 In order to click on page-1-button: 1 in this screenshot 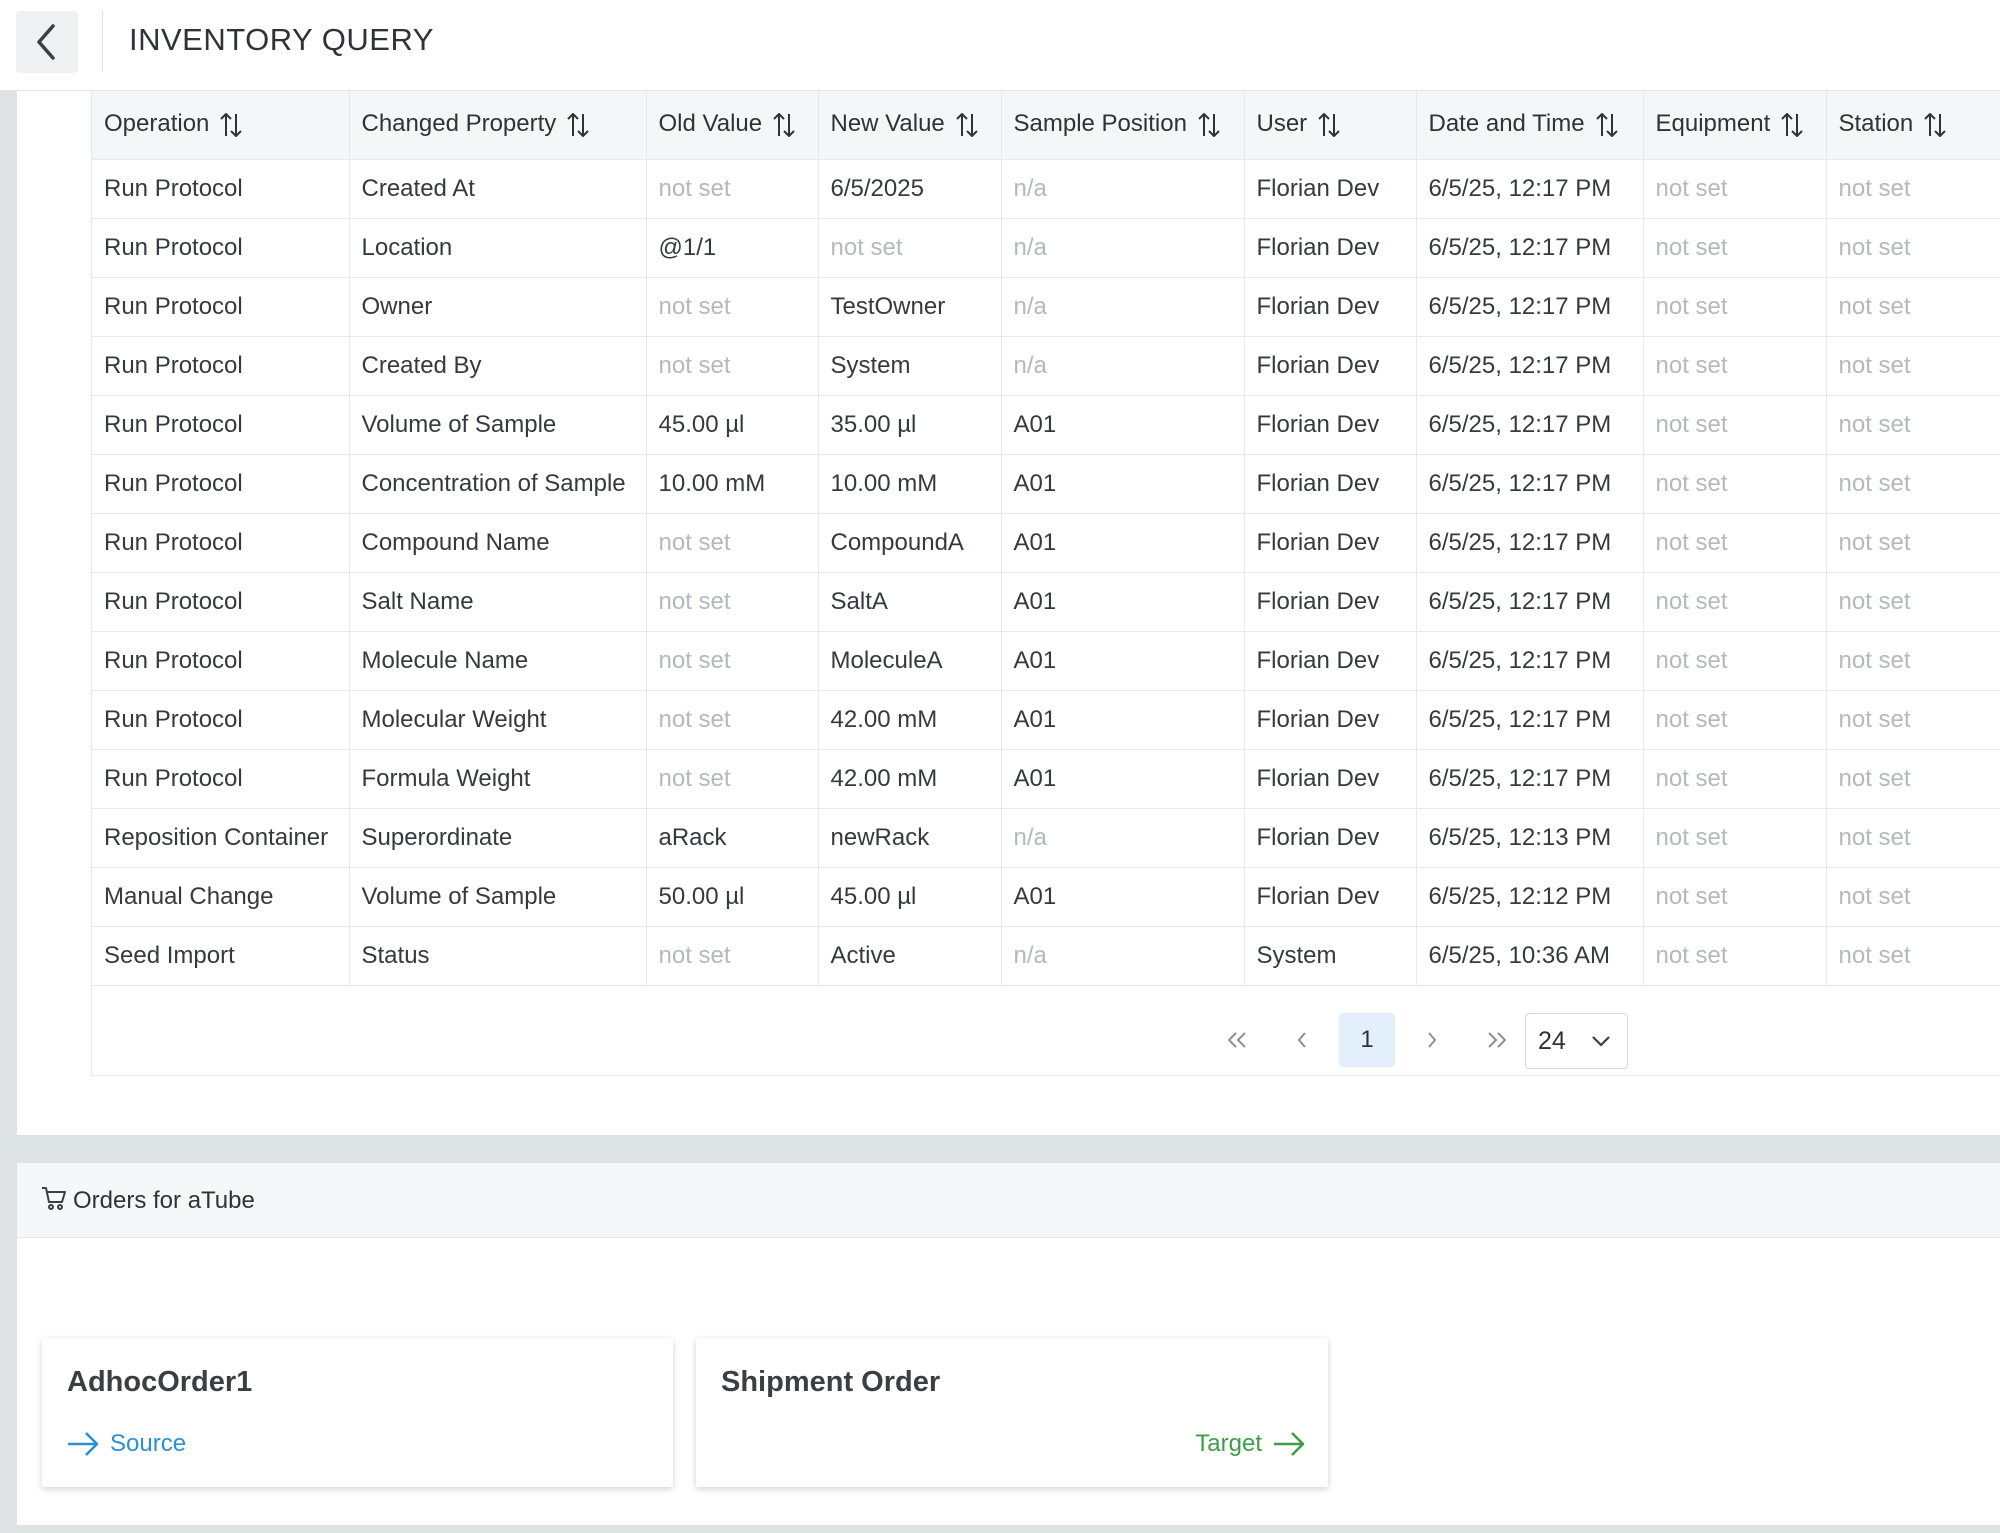, I will do `click(1367, 1040)`.